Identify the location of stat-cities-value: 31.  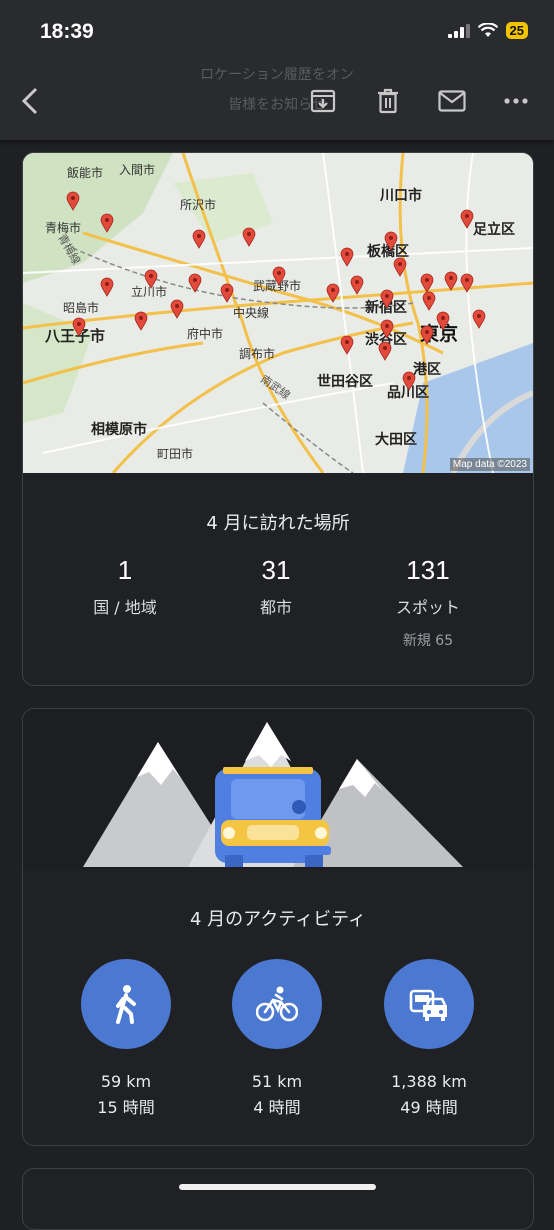
(276, 570).